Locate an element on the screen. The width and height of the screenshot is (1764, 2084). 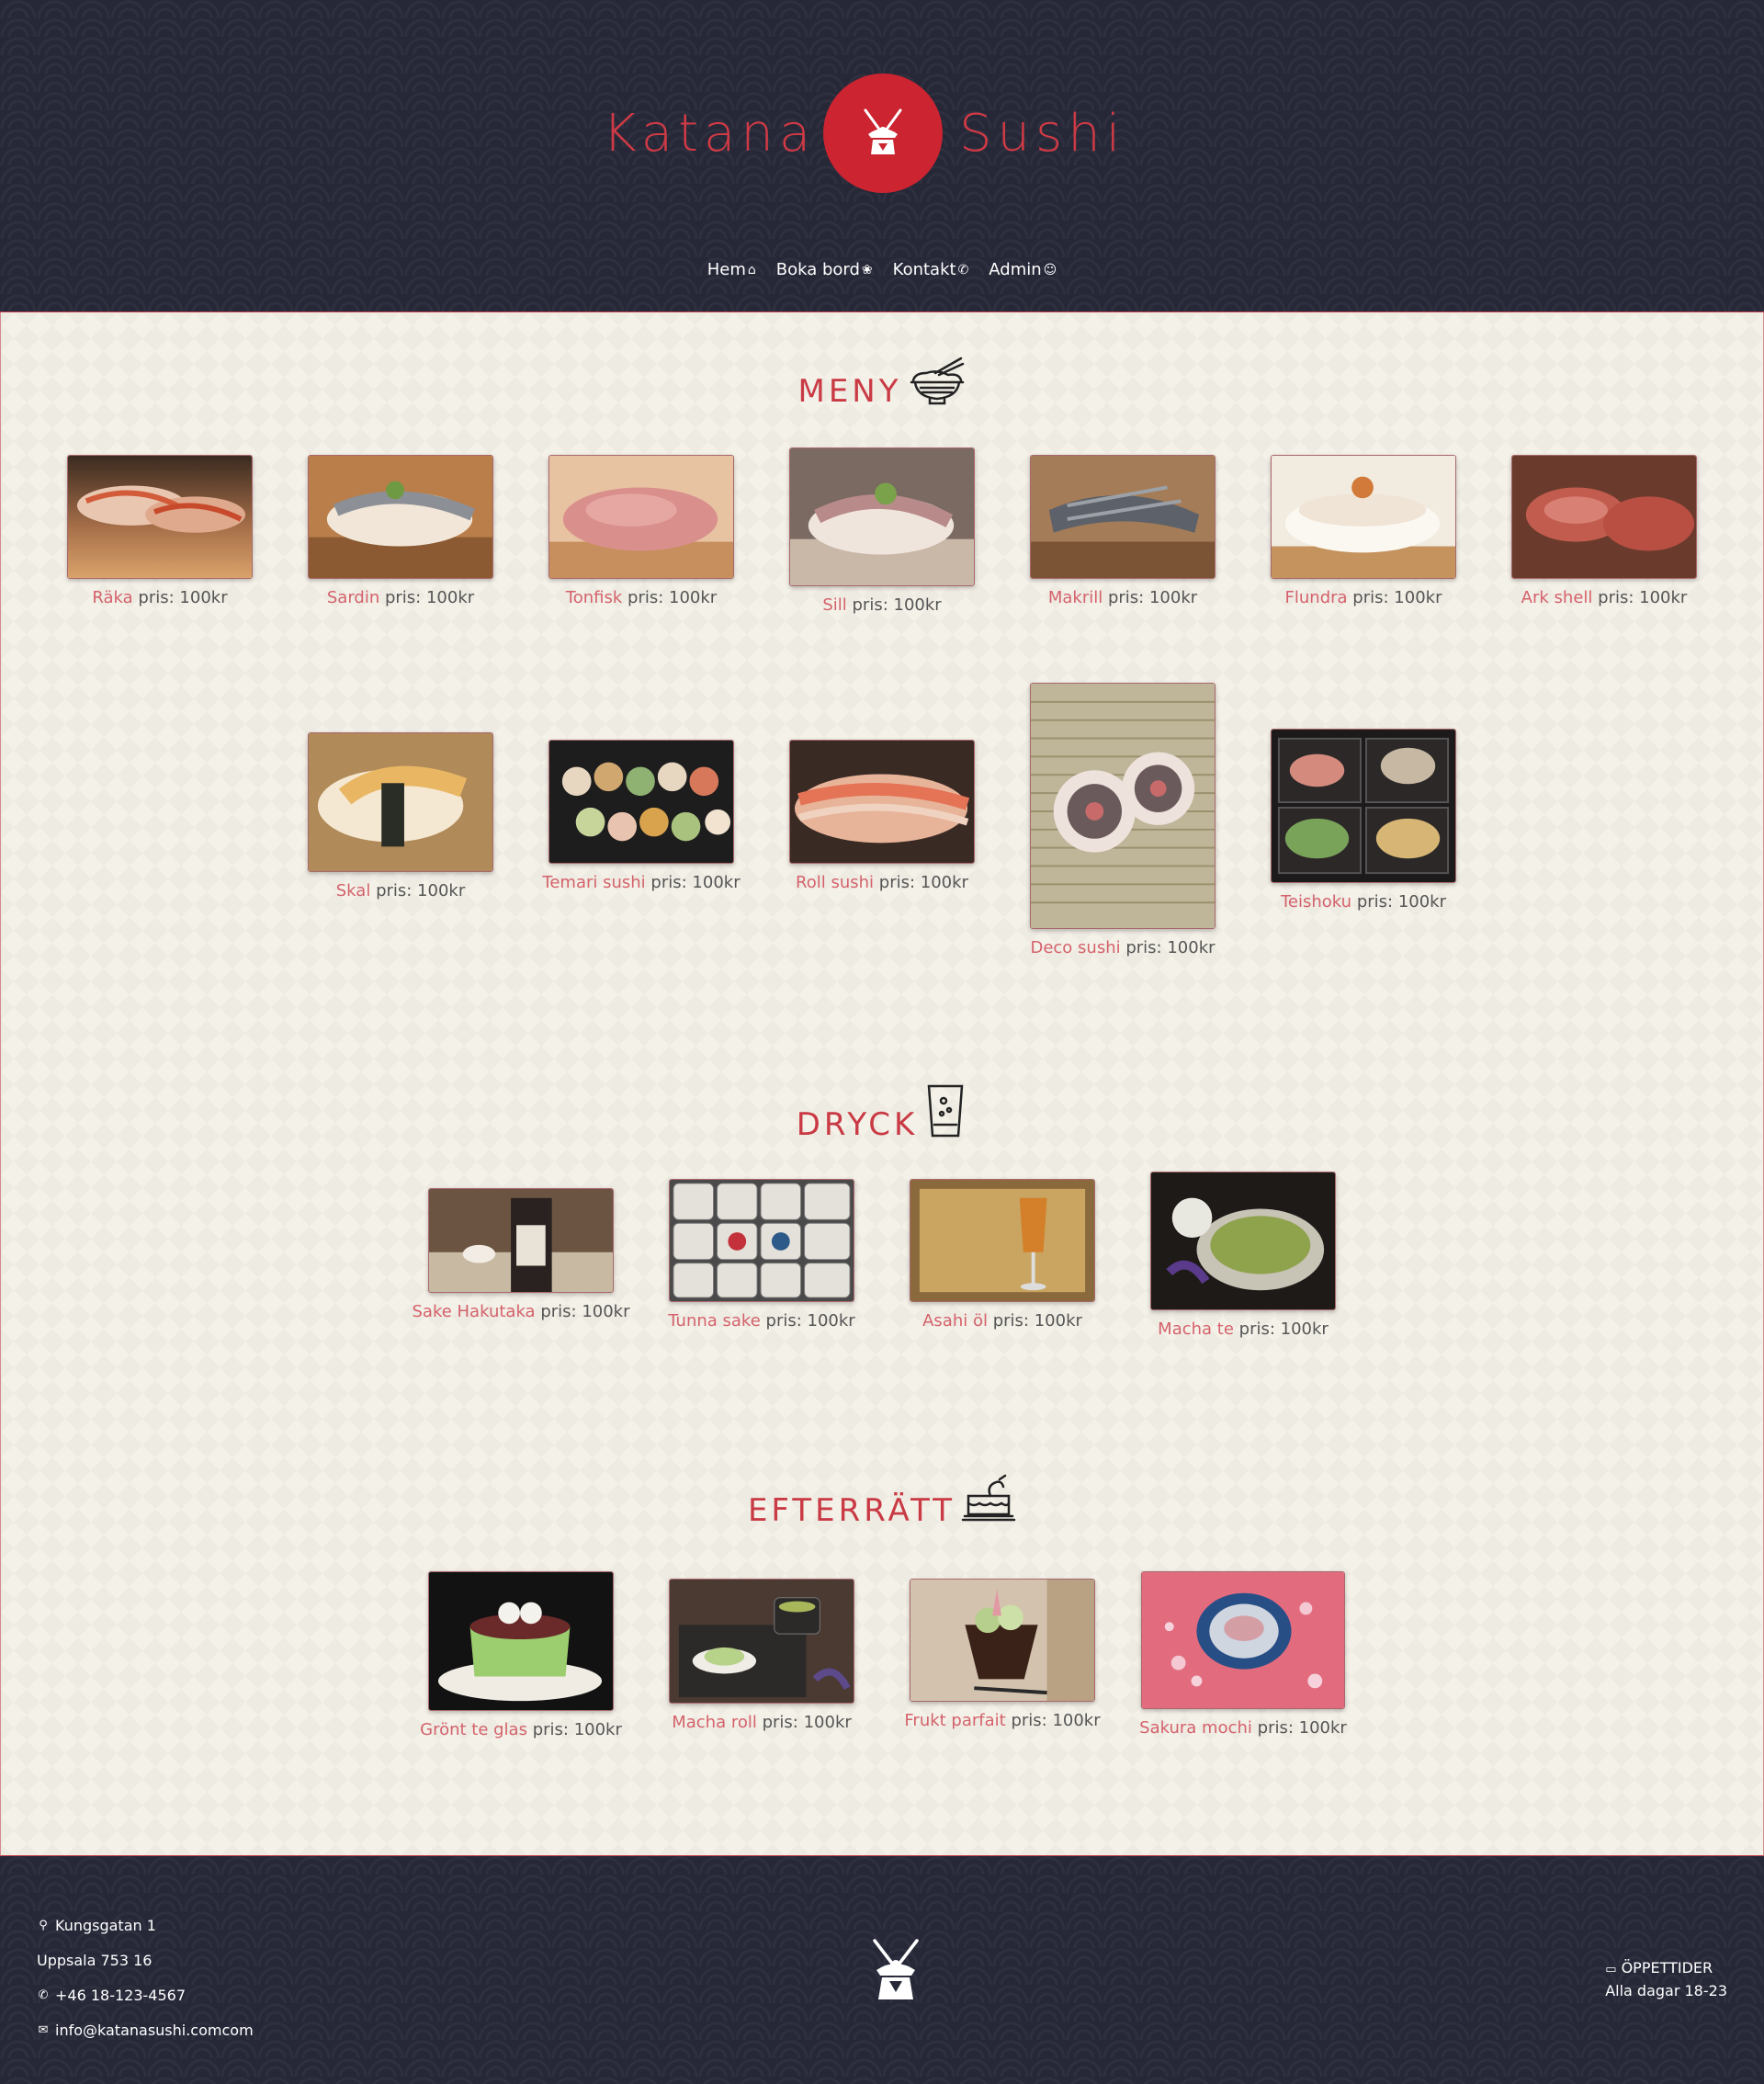
address-city: Uppsala 753 16 is located at coordinates (95, 1960).